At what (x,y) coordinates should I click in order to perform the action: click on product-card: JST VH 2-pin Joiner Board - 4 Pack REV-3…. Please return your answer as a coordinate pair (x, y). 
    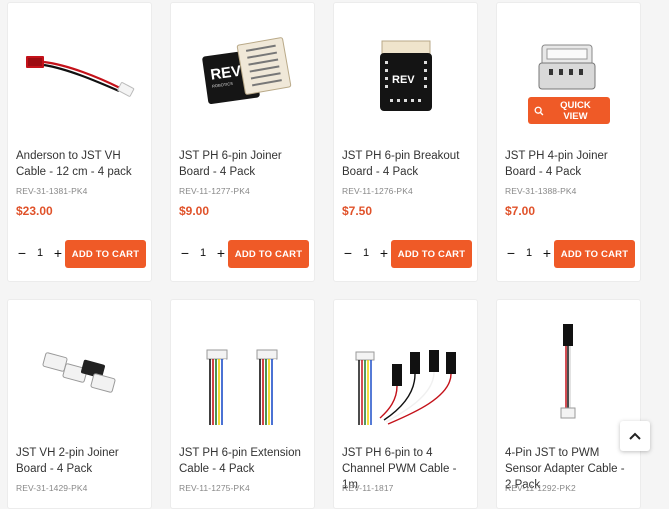
    Looking at the image, I should click on (79, 404).